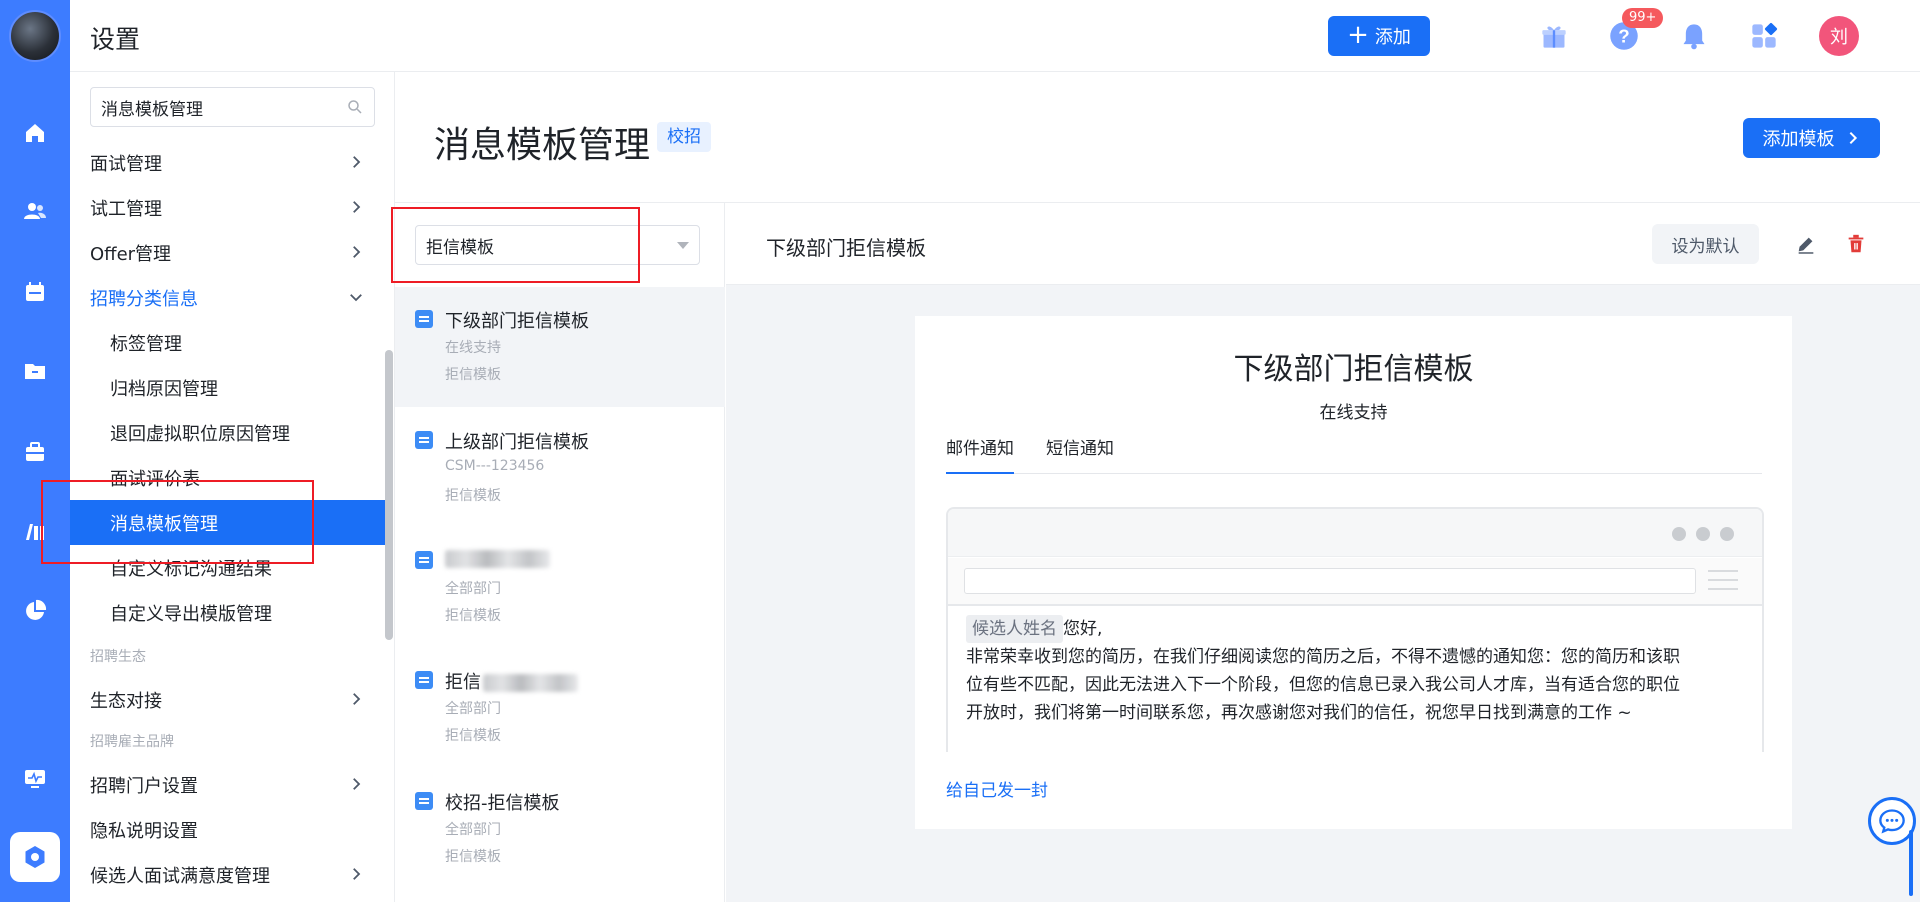  What do you see at coordinates (35, 292) in the screenshot?
I see `calendar-icon` at bounding box center [35, 292].